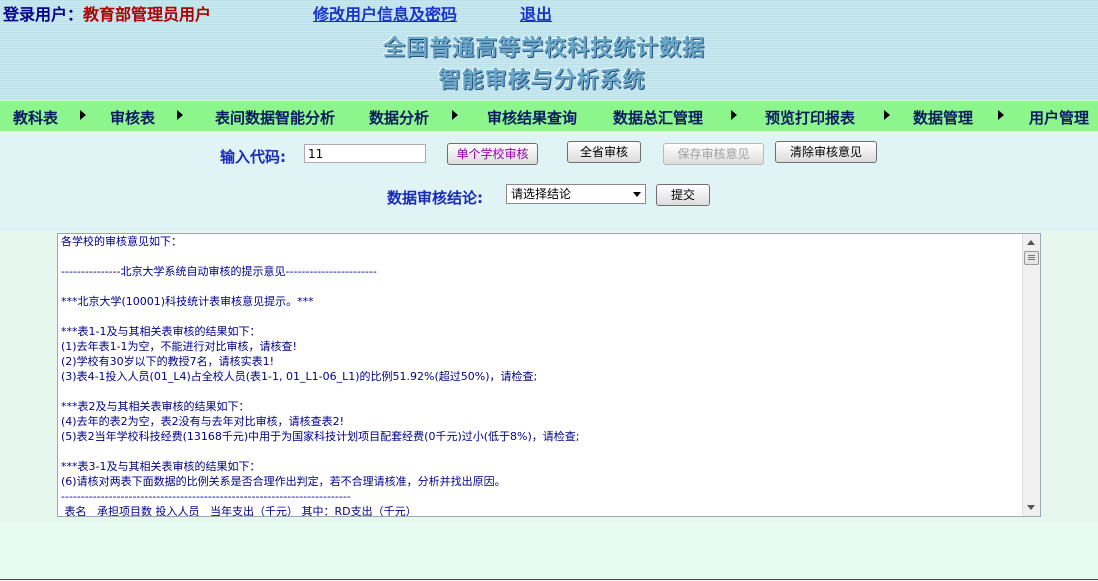 The width and height of the screenshot is (1098, 581). What do you see at coordinates (132, 117) in the screenshot?
I see `nav-item-audit-table: 审核表` at bounding box center [132, 117].